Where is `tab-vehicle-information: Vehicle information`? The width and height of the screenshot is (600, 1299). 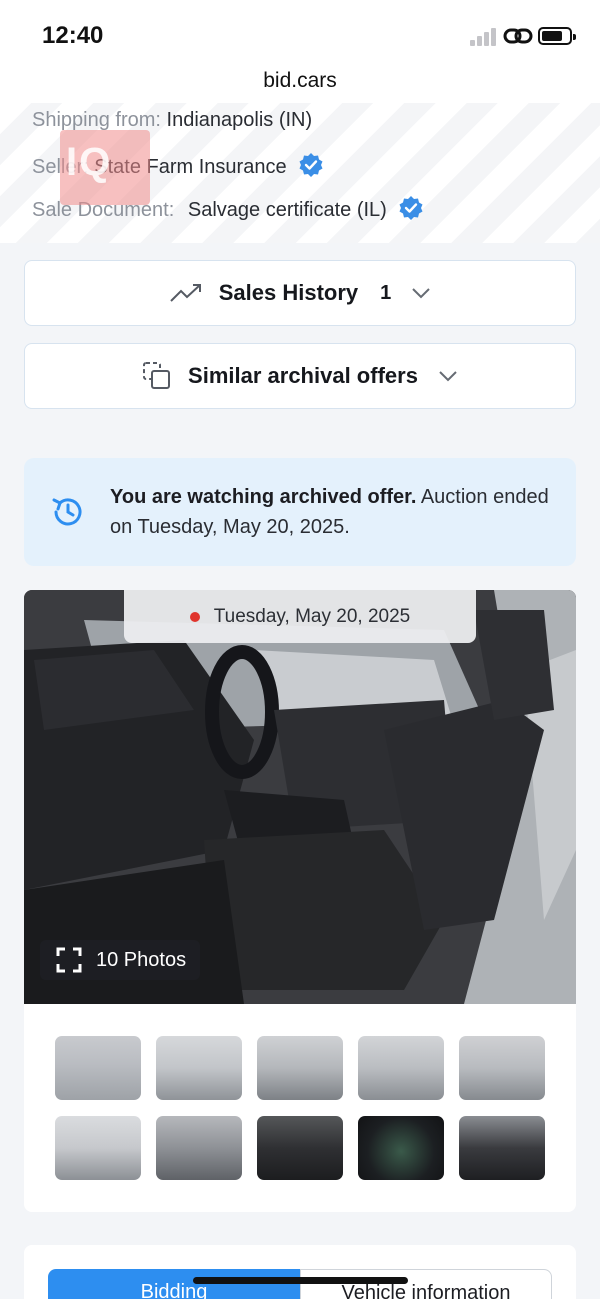
tab-vehicle-information: Vehicle information is located at coordinates (426, 1284).